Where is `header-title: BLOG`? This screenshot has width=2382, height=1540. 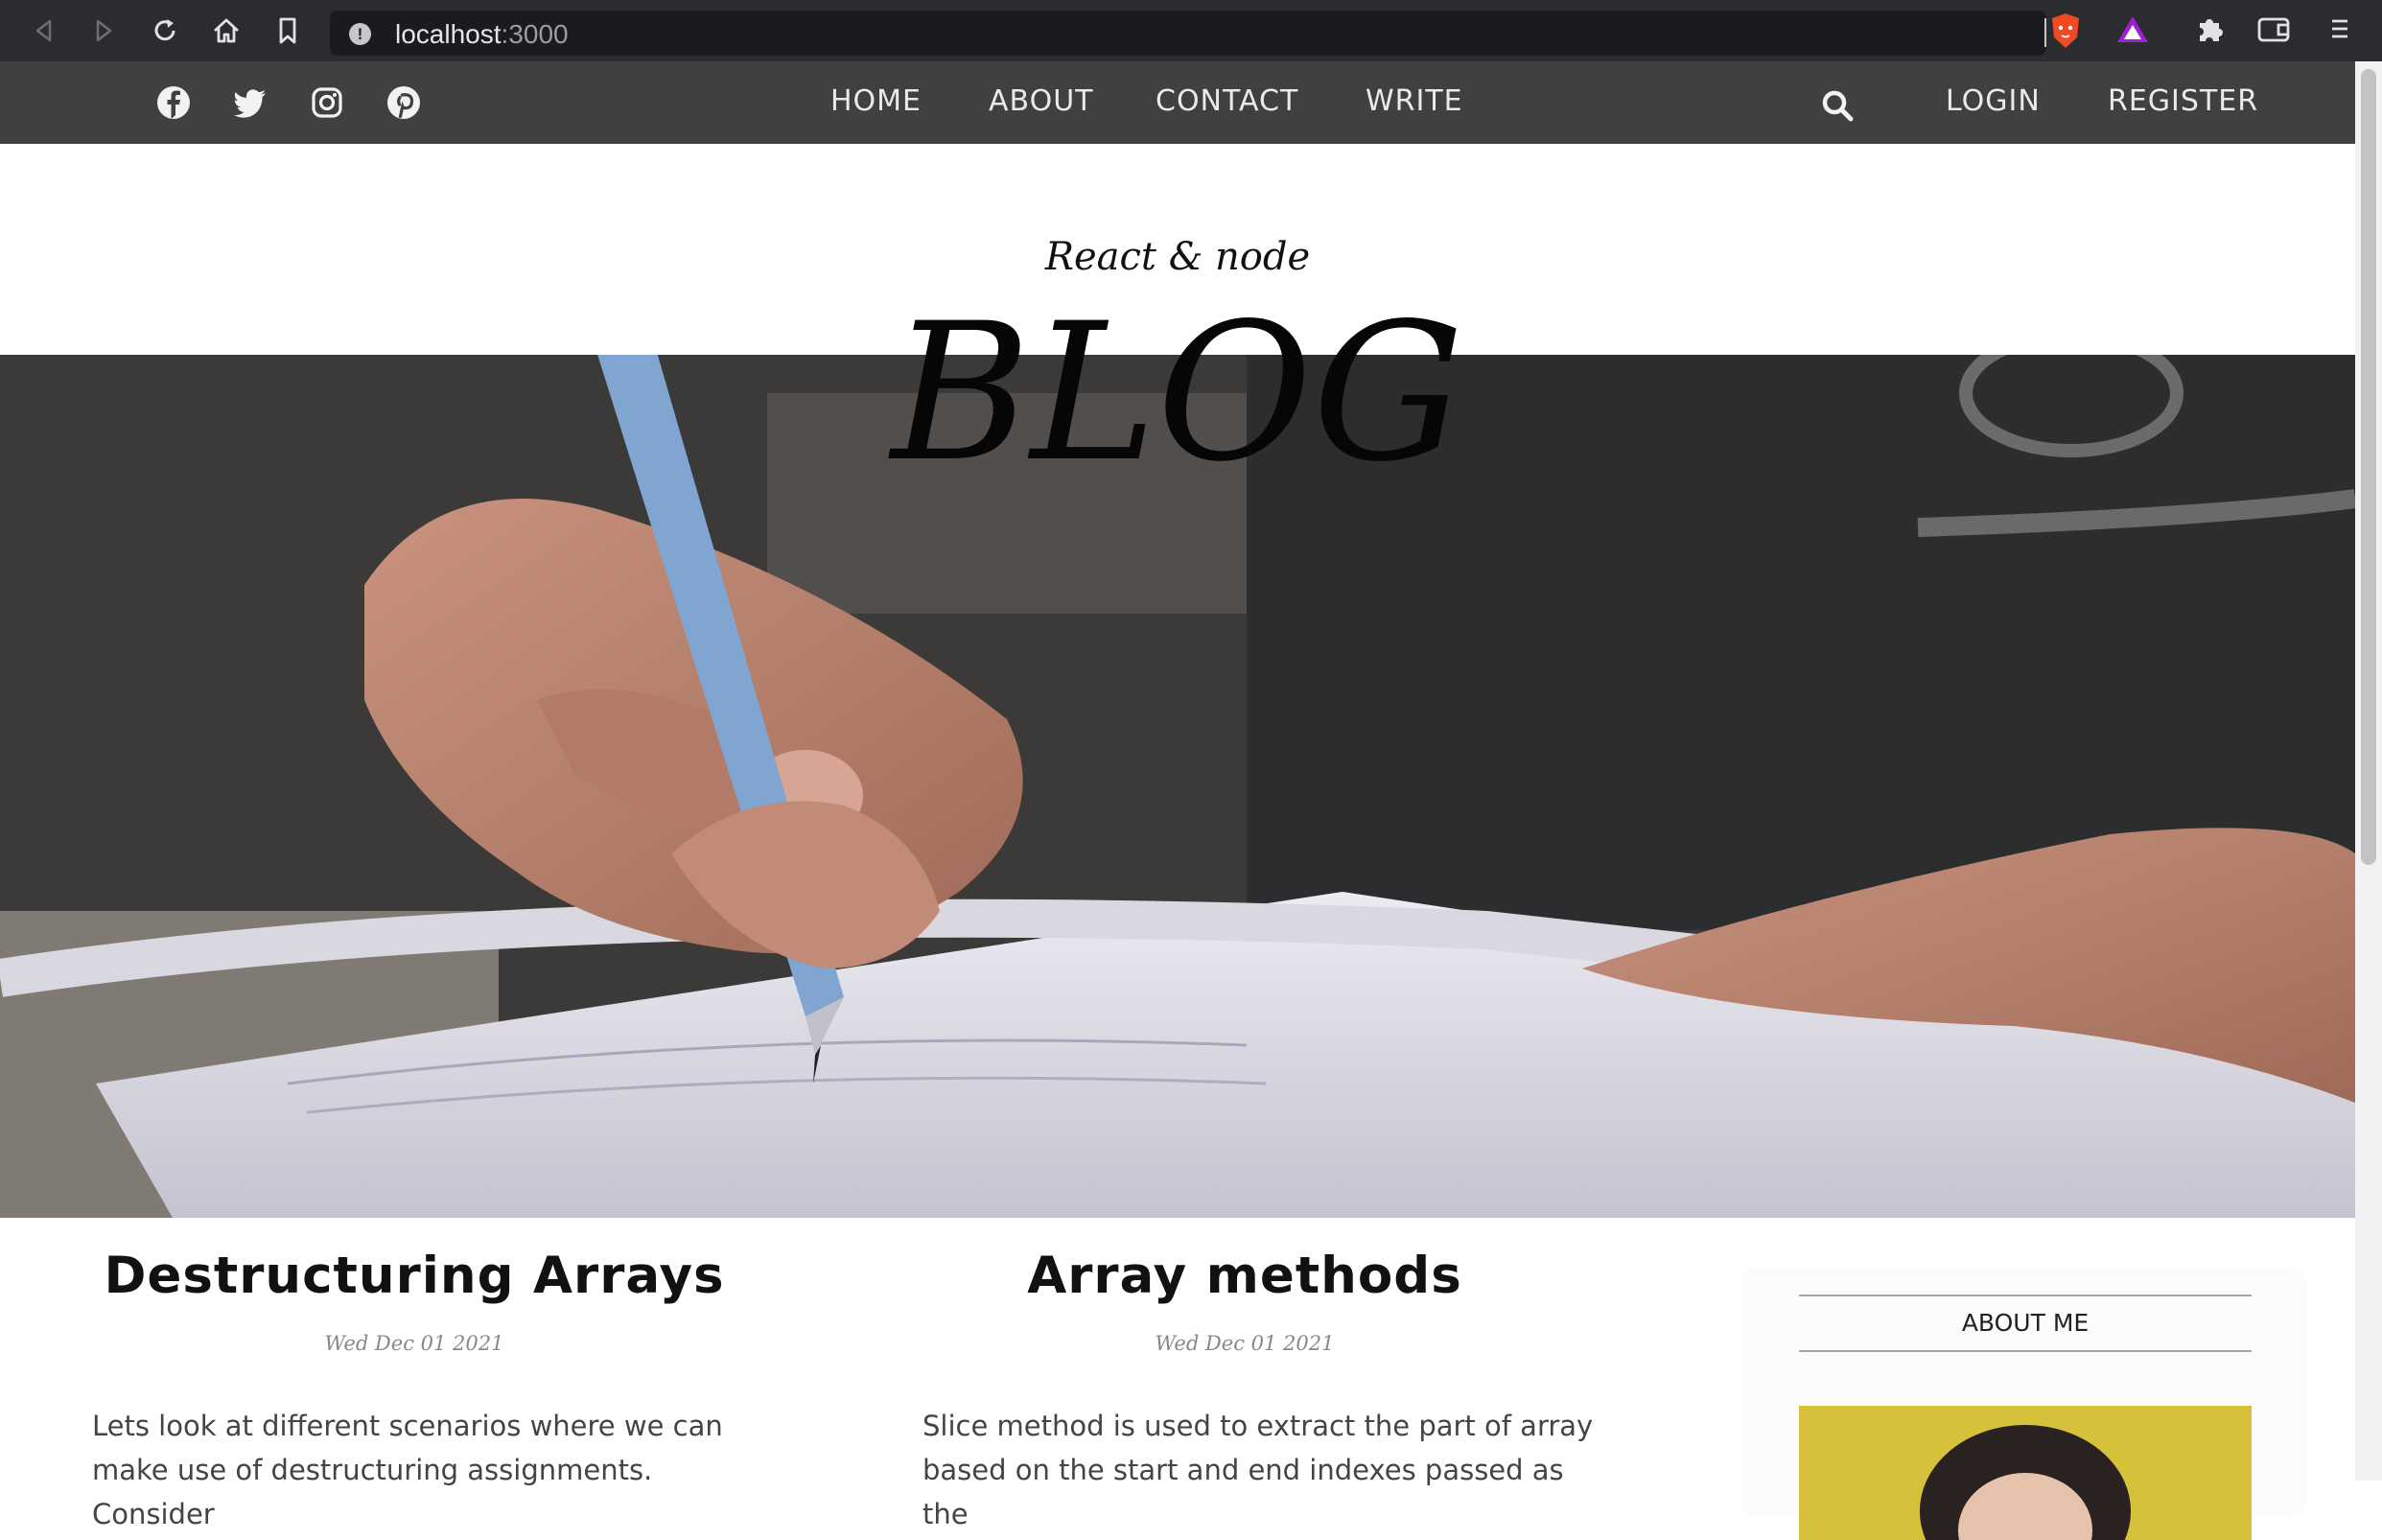
header-title: BLOG is located at coordinates (1177, 392).